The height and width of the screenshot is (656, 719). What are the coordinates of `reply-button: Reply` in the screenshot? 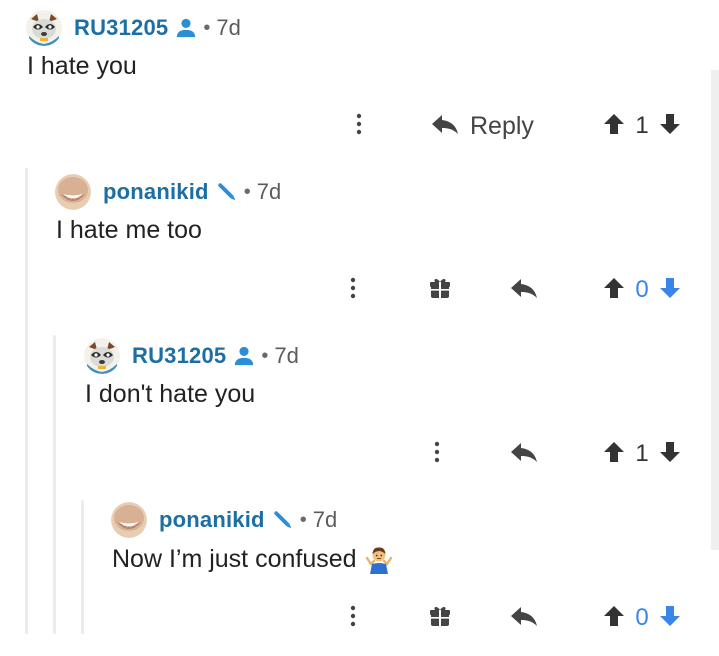 It's located at (485, 126).